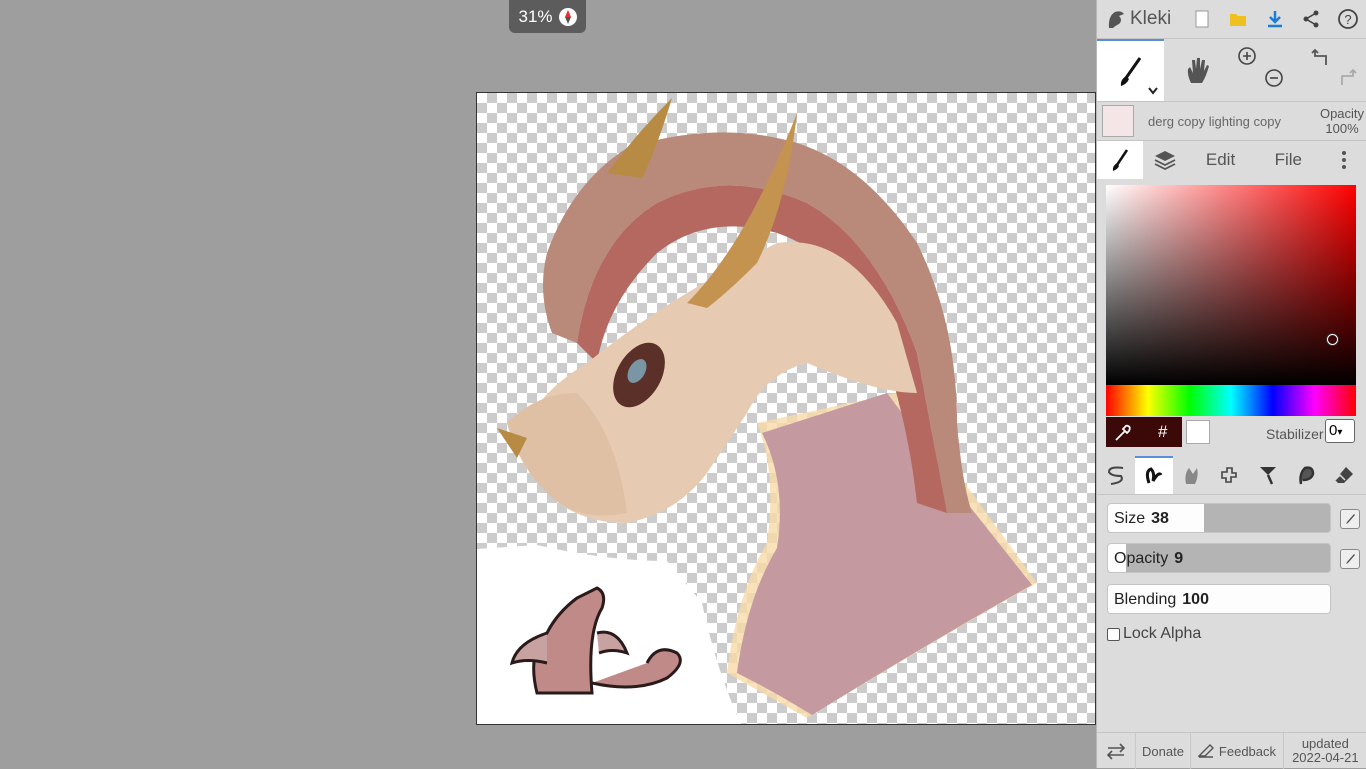 The width and height of the screenshot is (1366, 769). Describe the element at coordinates (1331, 70) in the screenshot. I see `undo-redo-buttons` at that location.